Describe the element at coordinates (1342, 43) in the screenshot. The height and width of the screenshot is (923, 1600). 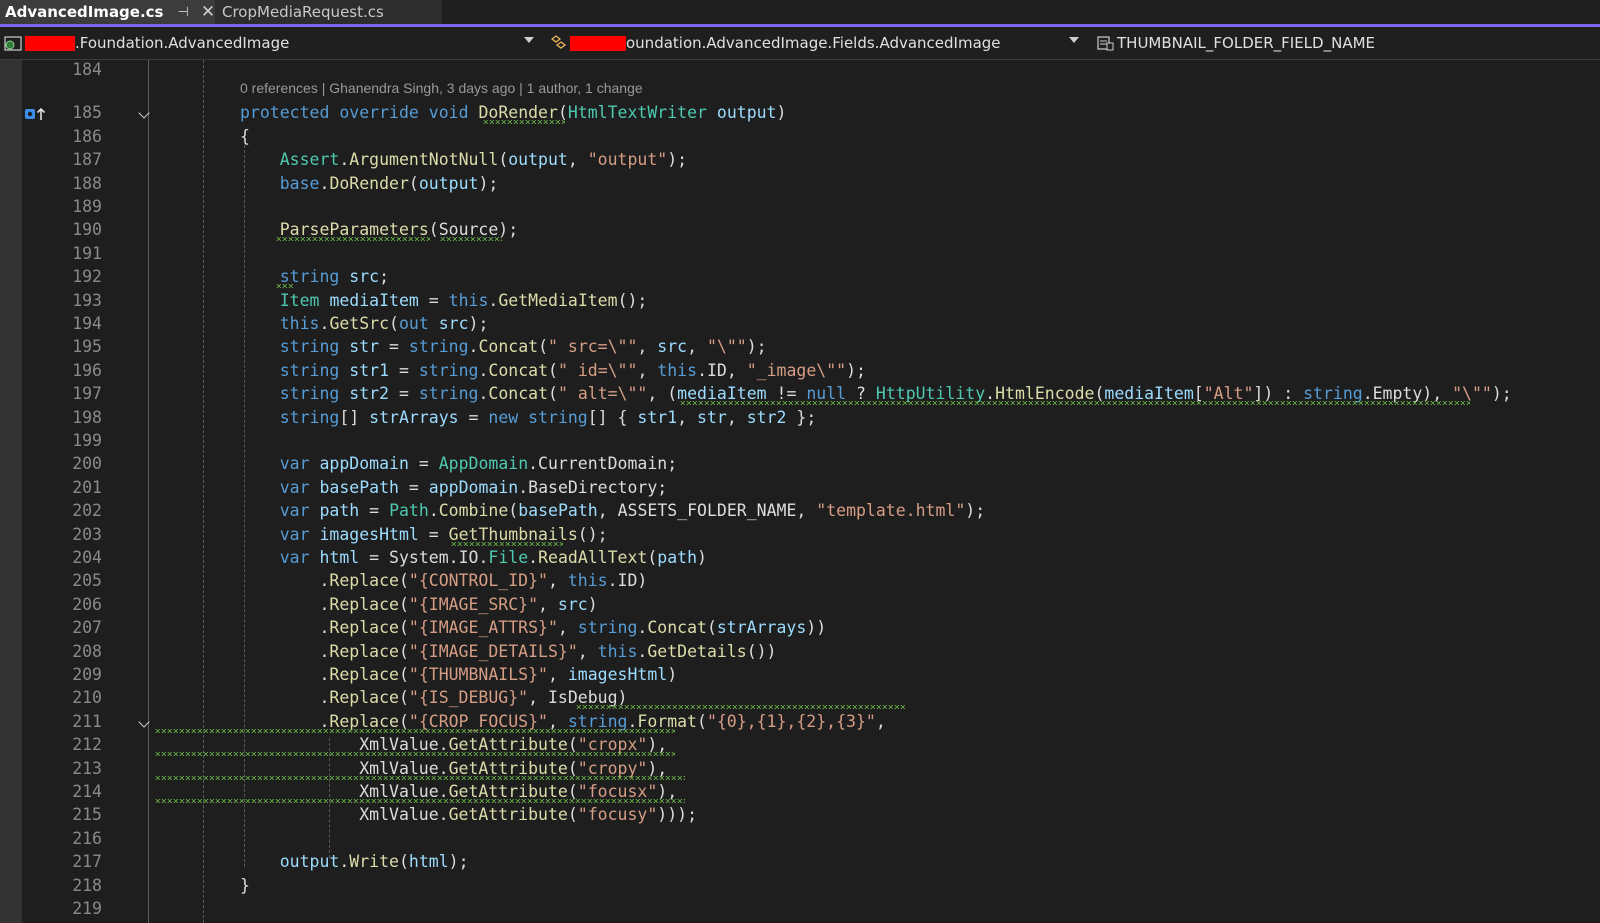
I see `member-dropdown: THUMBNAIL_FOLDER_FIELD_NAME` at that location.